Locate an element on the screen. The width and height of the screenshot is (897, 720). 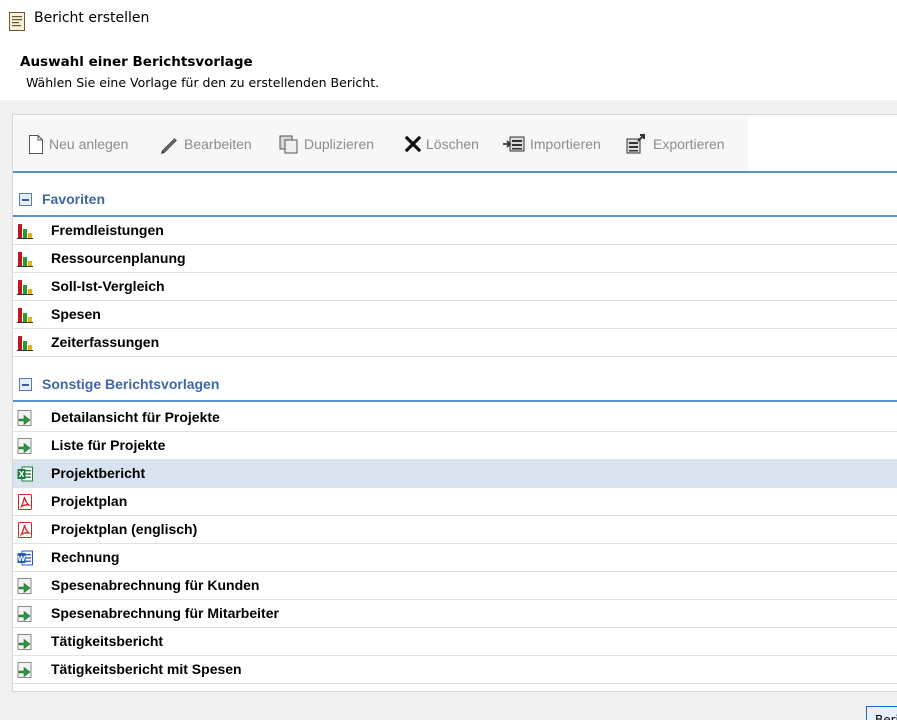
duplicate-button-label: Duplizieren is located at coordinates (339, 144).